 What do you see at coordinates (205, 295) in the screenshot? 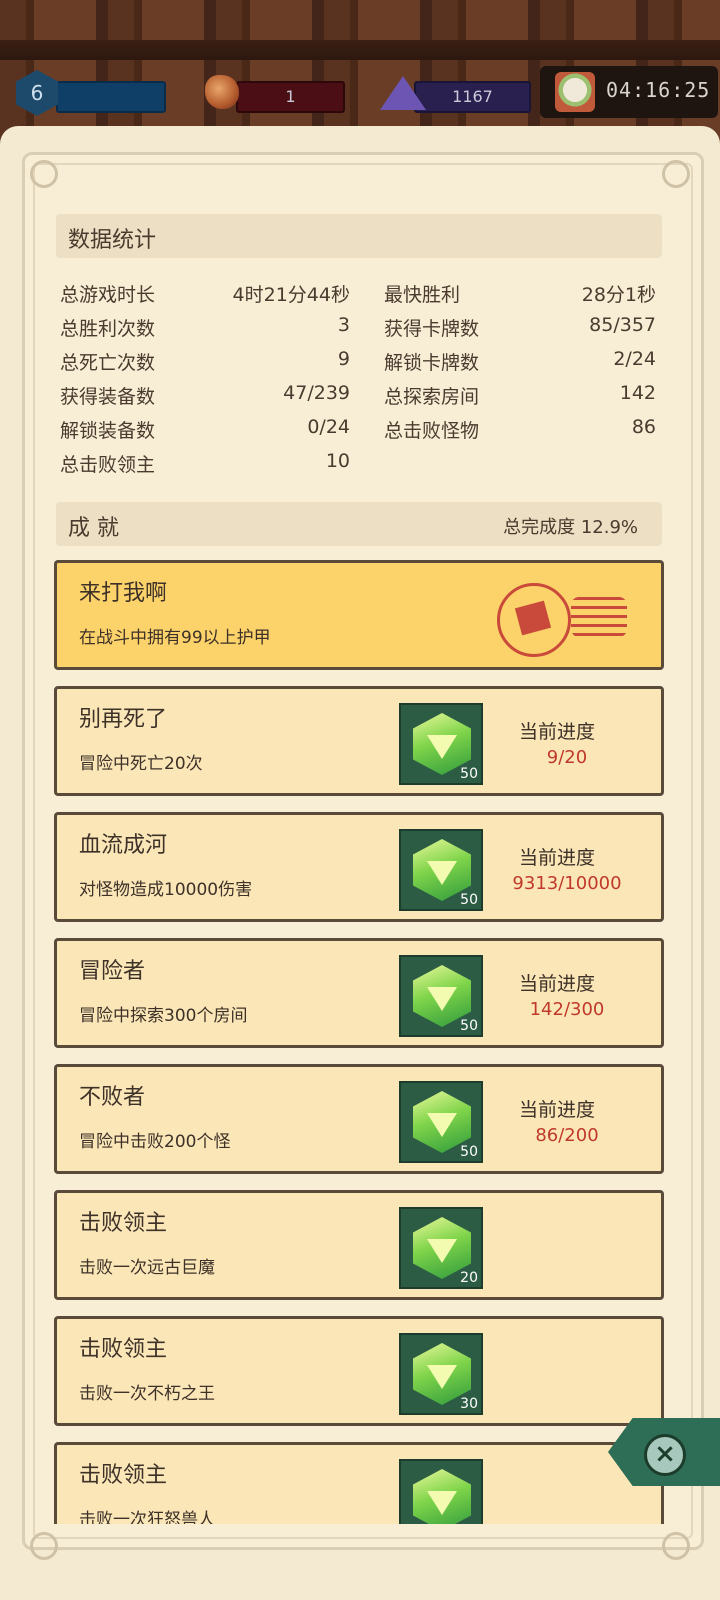
I see `stat-row: 总游戏时长 4时21分44秒` at bounding box center [205, 295].